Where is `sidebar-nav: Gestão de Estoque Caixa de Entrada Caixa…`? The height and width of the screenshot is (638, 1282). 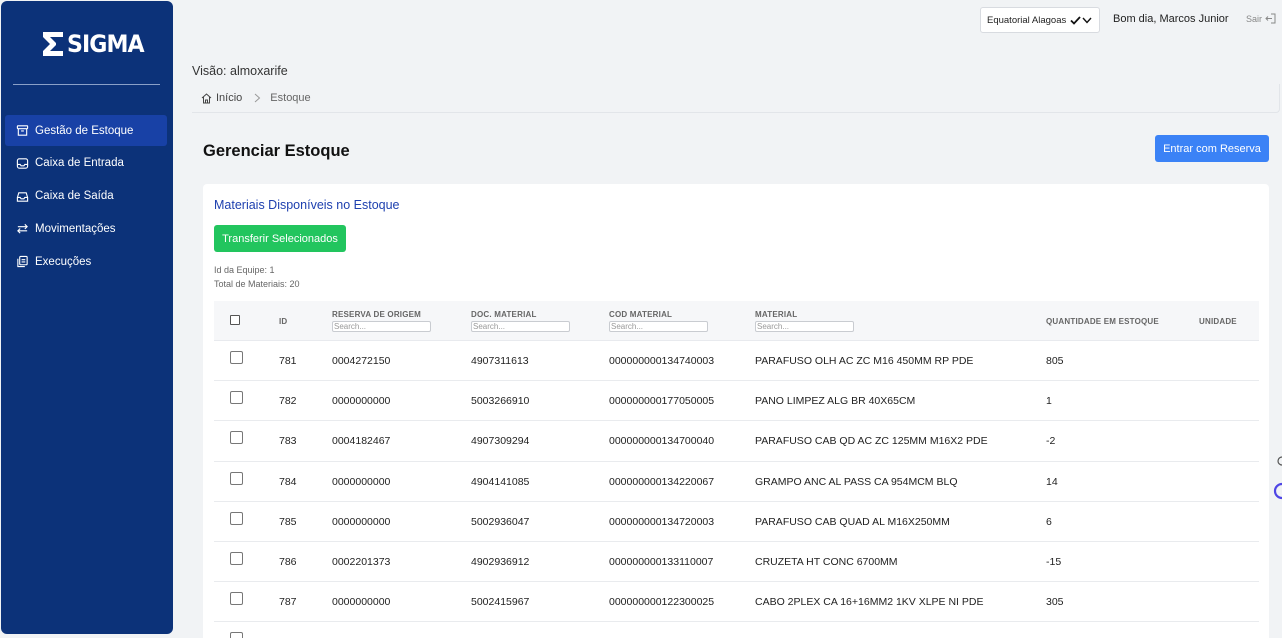 sidebar-nav: Gestão de Estoque Caixa de Entrada Caixa… is located at coordinates (86, 197).